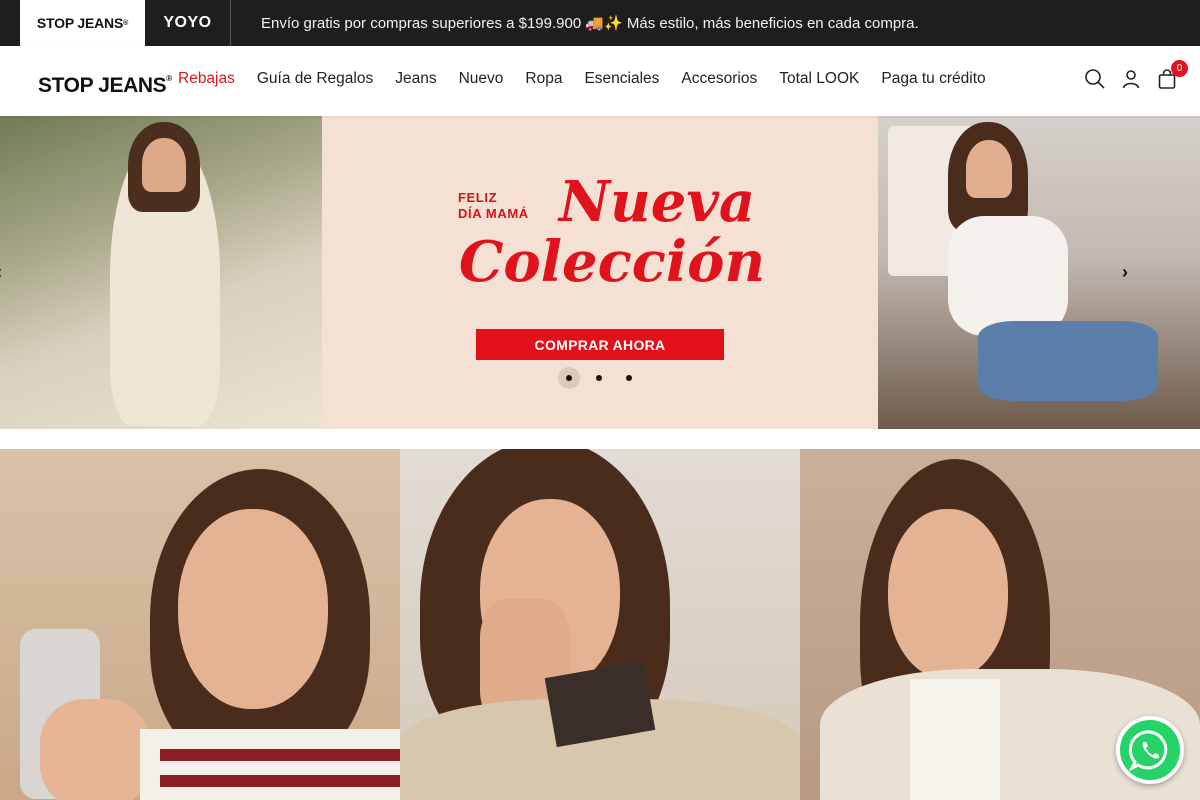  What do you see at coordinates (819, 79) in the screenshot?
I see `nav-item-total-look: Total LOOK` at bounding box center [819, 79].